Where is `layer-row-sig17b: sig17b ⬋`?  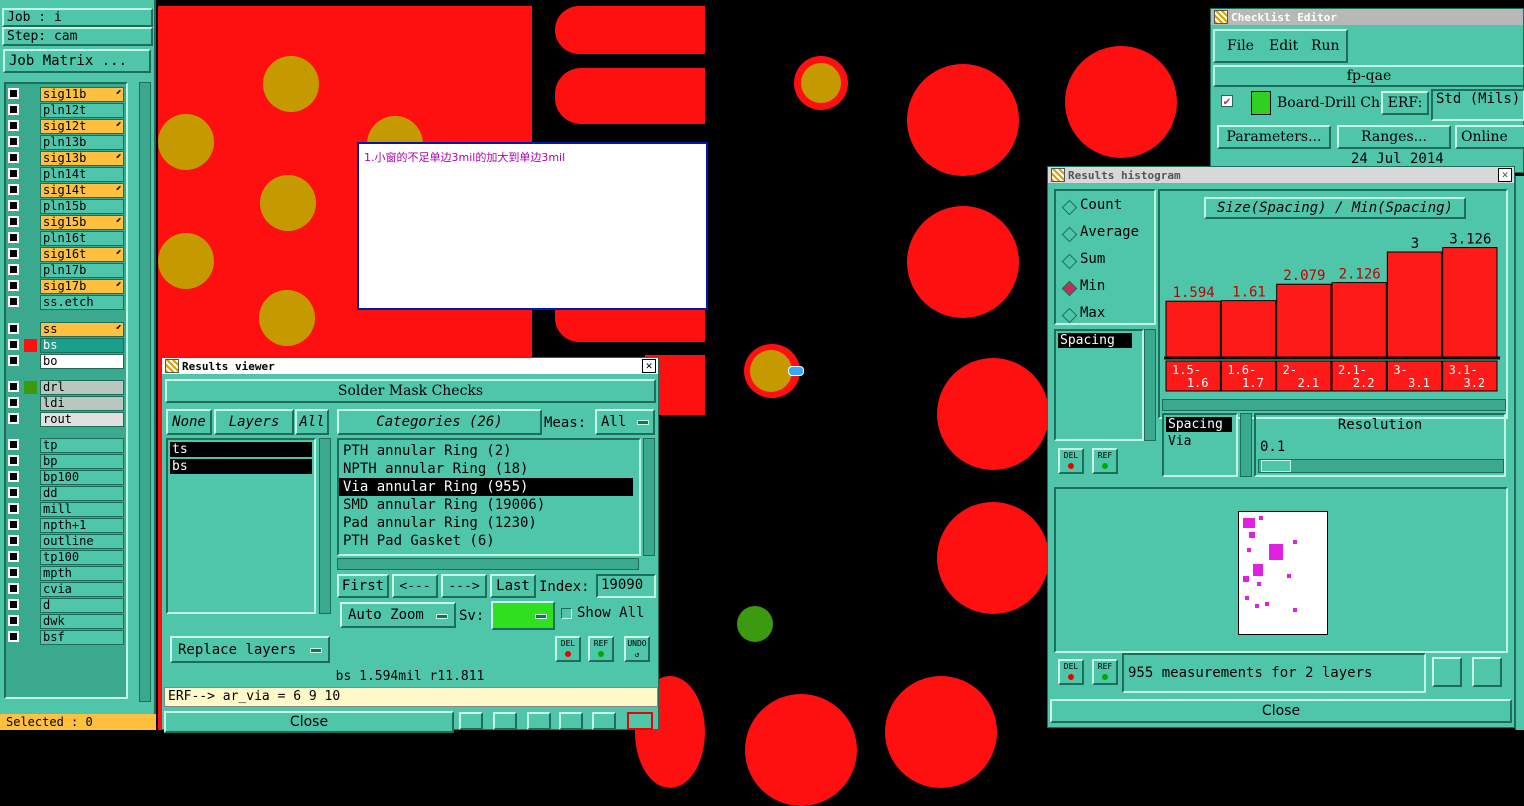 layer-row-sig17b: sig17b ⬋ is located at coordinates (65, 286).